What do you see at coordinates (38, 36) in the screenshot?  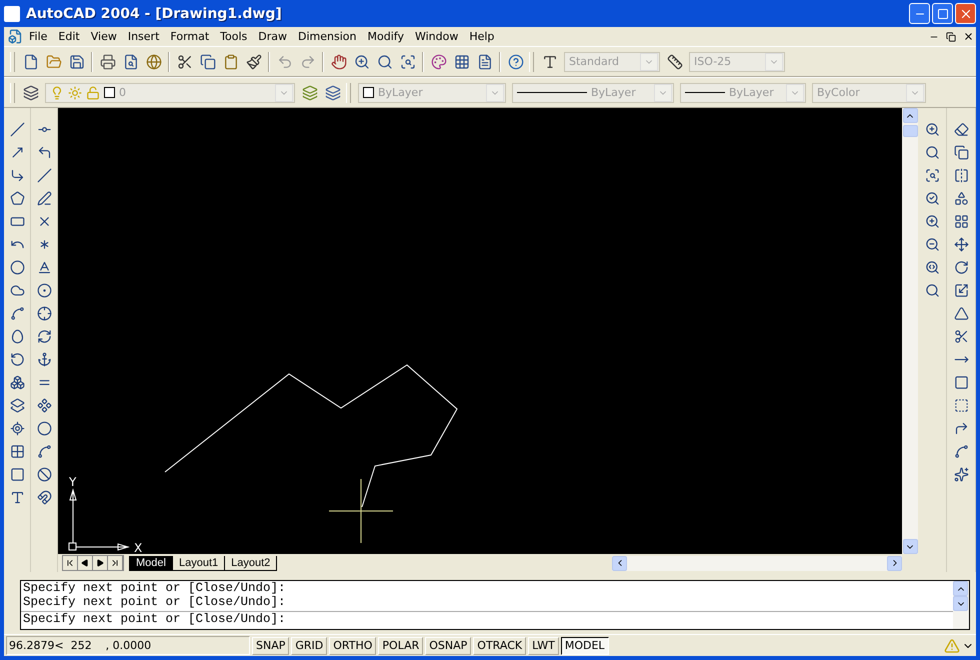 I see `menu-item: File` at bounding box center [38, 36].